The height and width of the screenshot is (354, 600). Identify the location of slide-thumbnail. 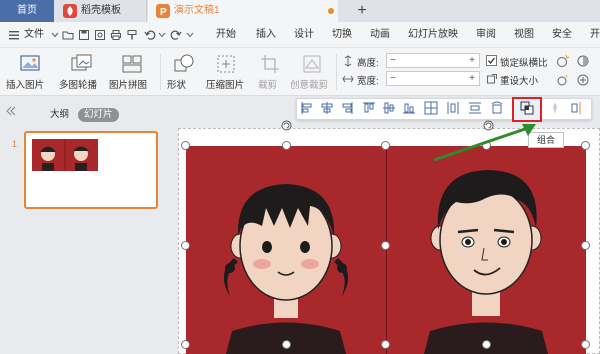
(91, 170).